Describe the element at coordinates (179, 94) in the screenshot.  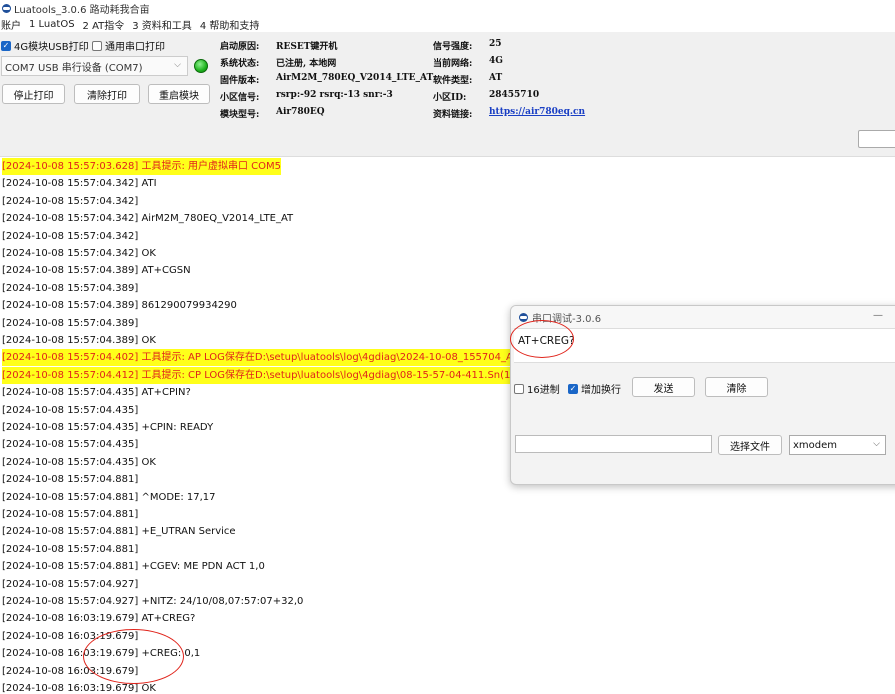
I see `restart-module-button: 重启模块` at that location.